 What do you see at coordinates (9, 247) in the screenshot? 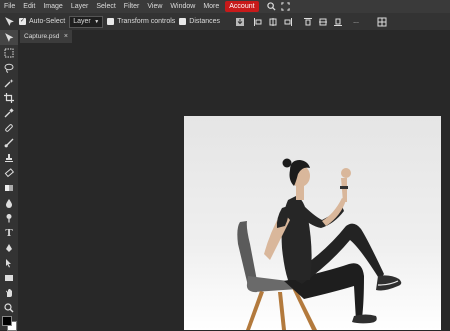
I see `pen-tool-icon` at bounding box center [9, 247].